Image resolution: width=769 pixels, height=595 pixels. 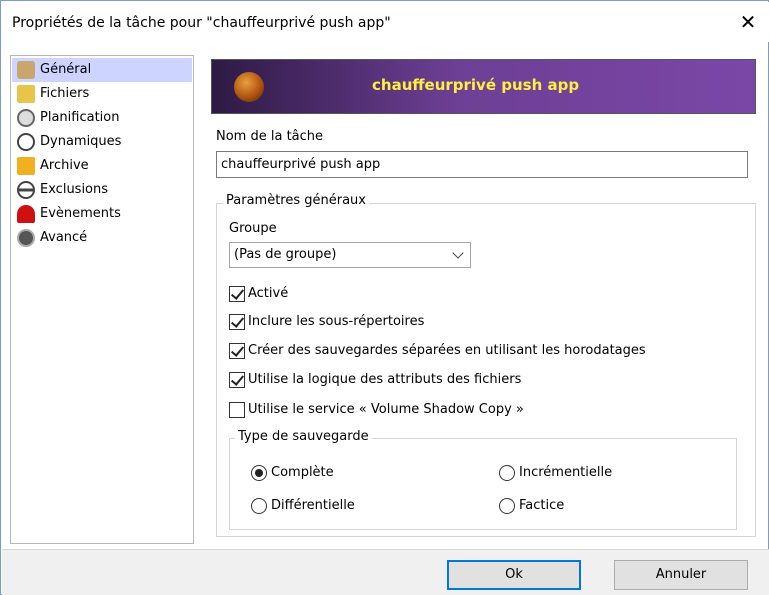 I want to click on refresh-icon, so click(x=26, y=142).